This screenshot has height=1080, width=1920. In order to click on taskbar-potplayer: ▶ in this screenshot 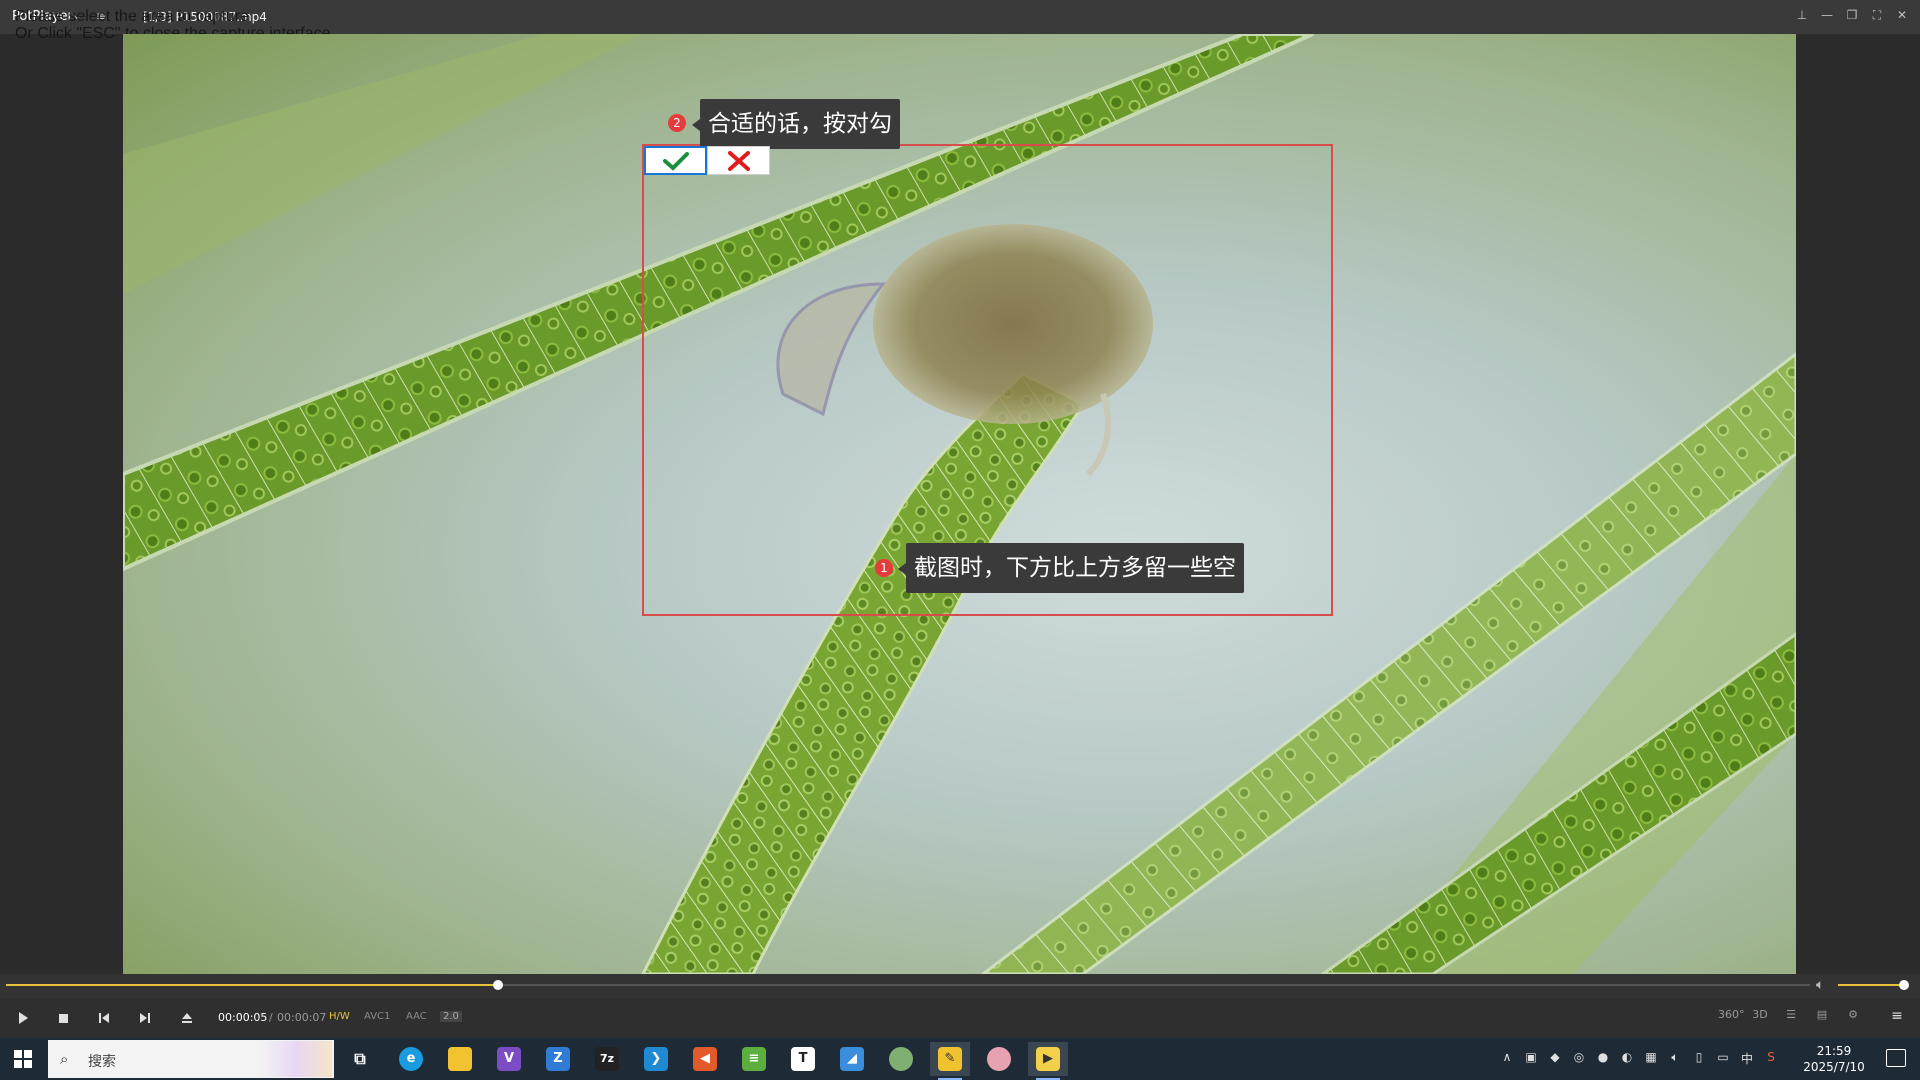, I will do `click(1048, 1061)`.